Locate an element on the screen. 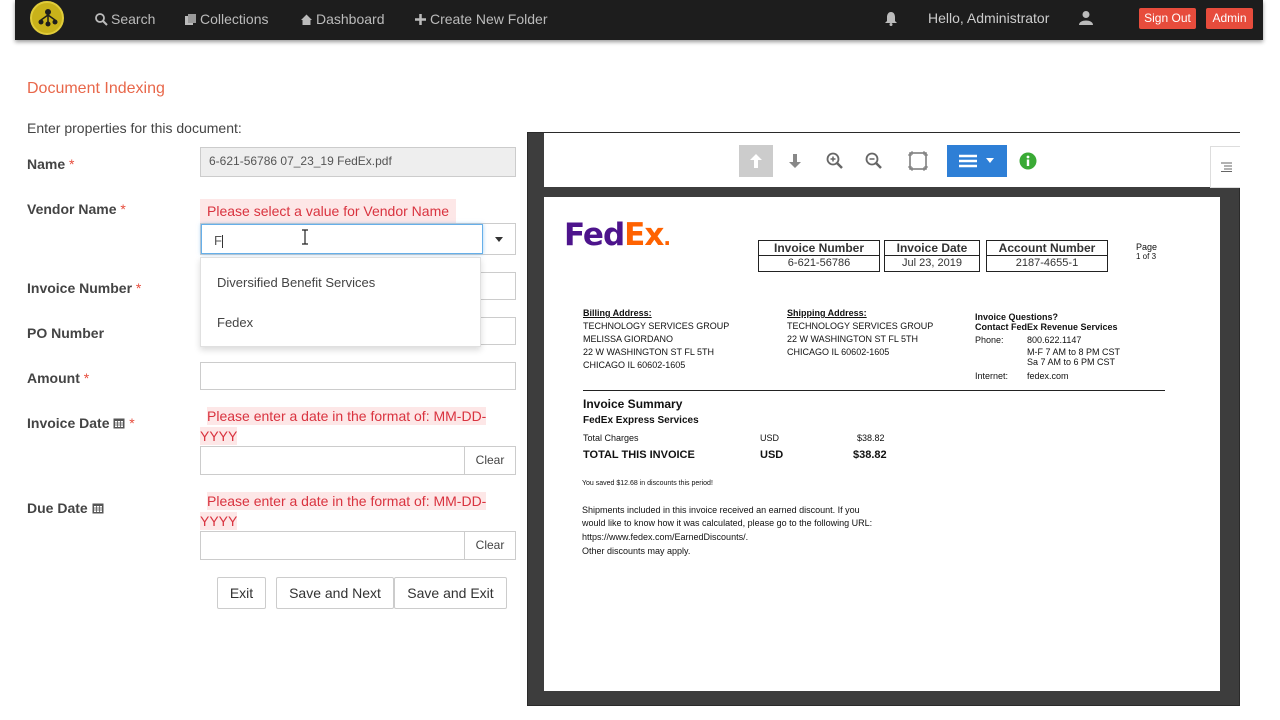 The height and width of the screenshot is (720, 1280). billing-header: Billing Address: is located at coordinates (617, 313).